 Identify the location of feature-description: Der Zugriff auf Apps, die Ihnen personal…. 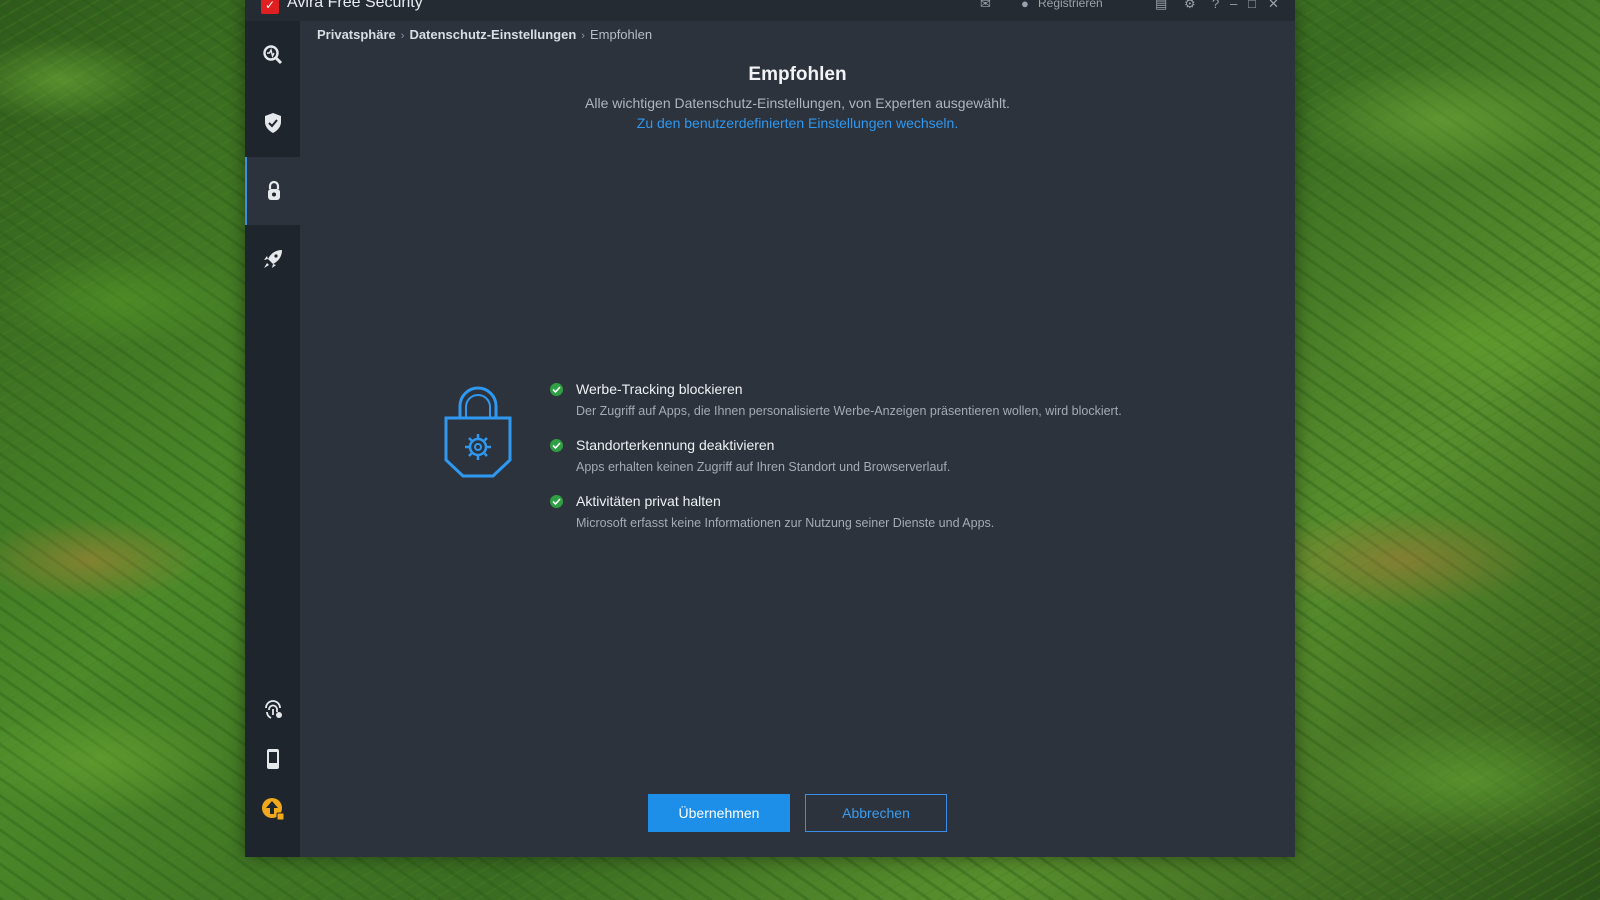
(849, 411).